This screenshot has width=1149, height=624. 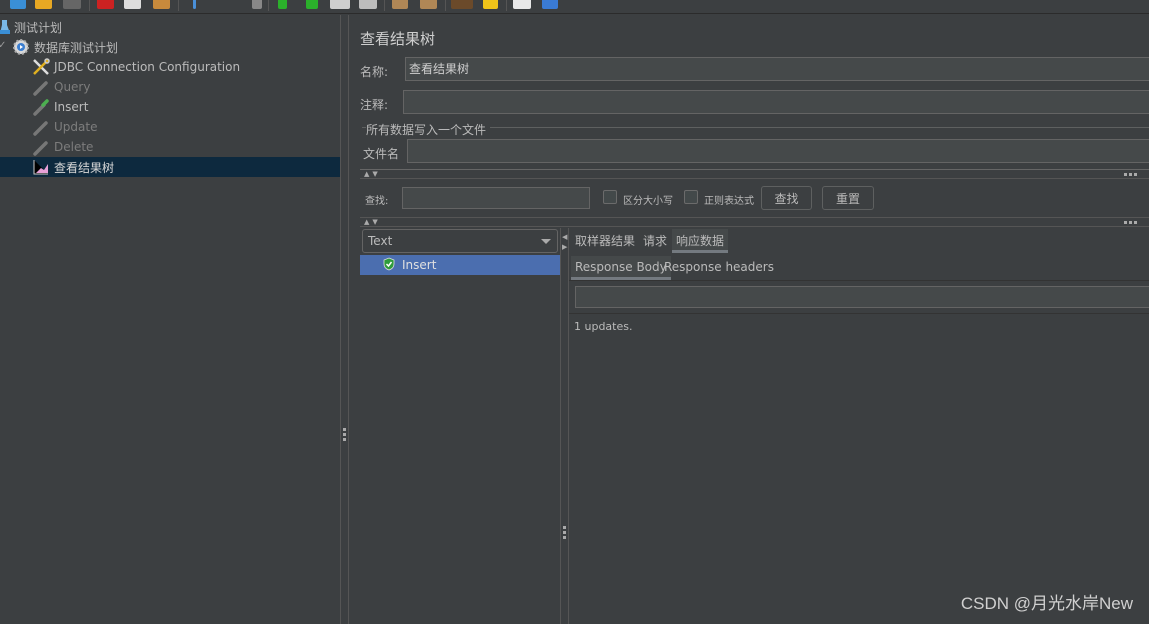 I want to click on result-item-insert: Insert, so click(x=460, y=265).